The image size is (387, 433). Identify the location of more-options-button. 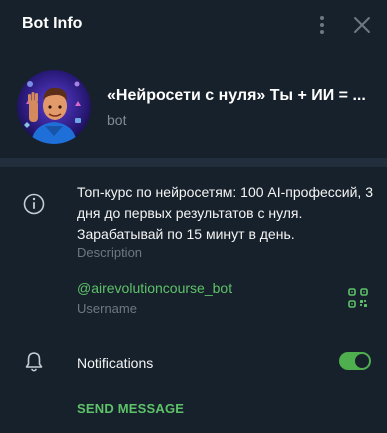
(322, 25).